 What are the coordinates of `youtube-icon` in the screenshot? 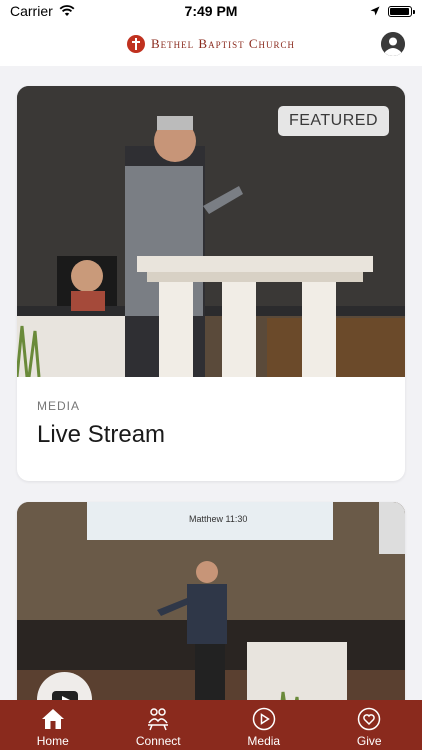 It's located at (64, 695).